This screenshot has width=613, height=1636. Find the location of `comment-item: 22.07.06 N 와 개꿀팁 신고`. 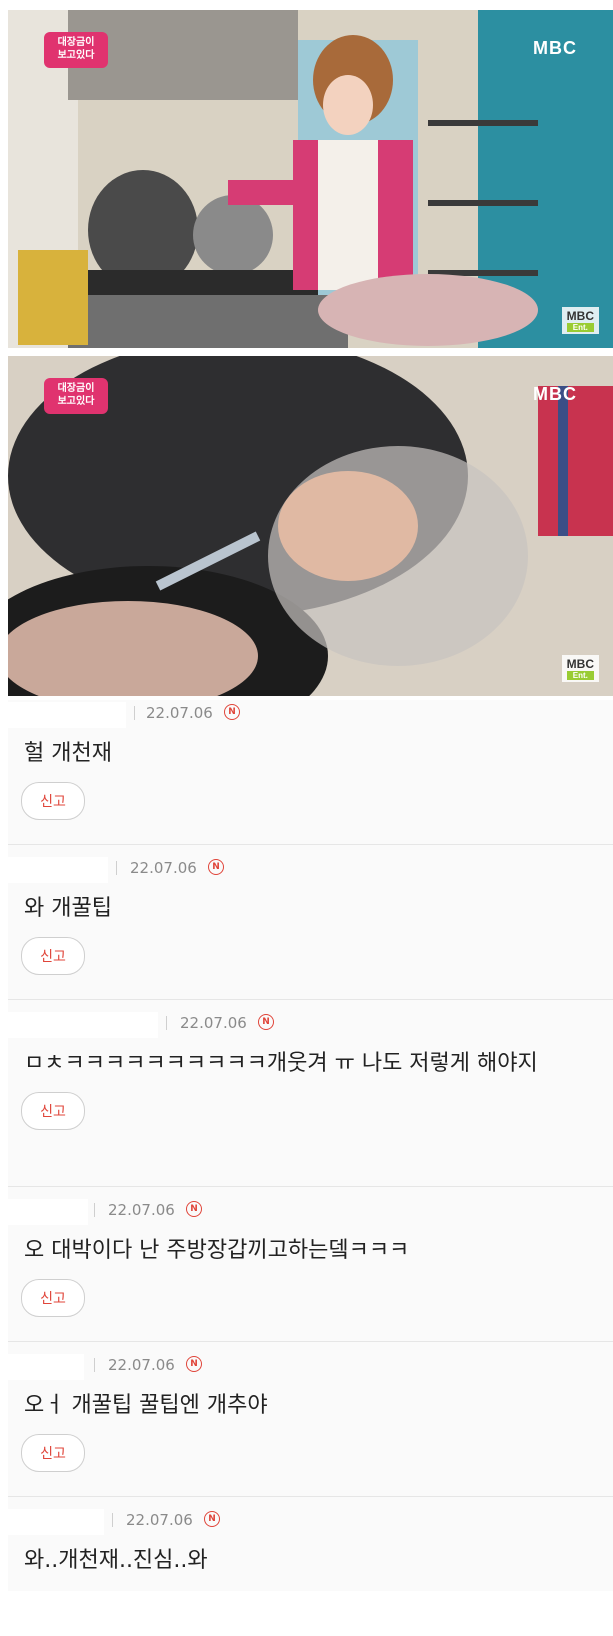

comment-item: 22.07.06 N 와 개꿀팁 신고 is located at coordinates (310, 922).